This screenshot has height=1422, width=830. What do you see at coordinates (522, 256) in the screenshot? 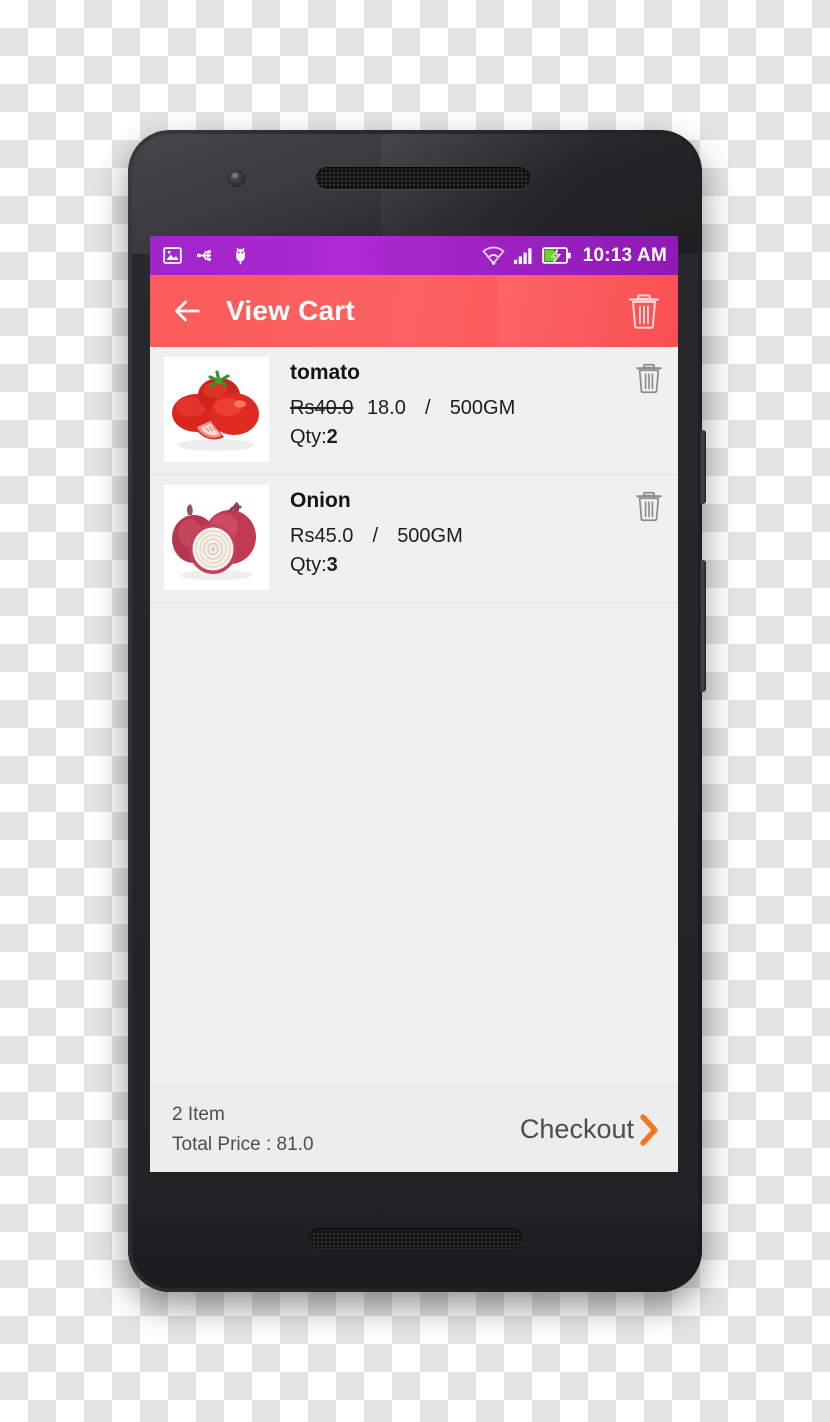
I see `signal-icon` at bounding box center [522, 256].